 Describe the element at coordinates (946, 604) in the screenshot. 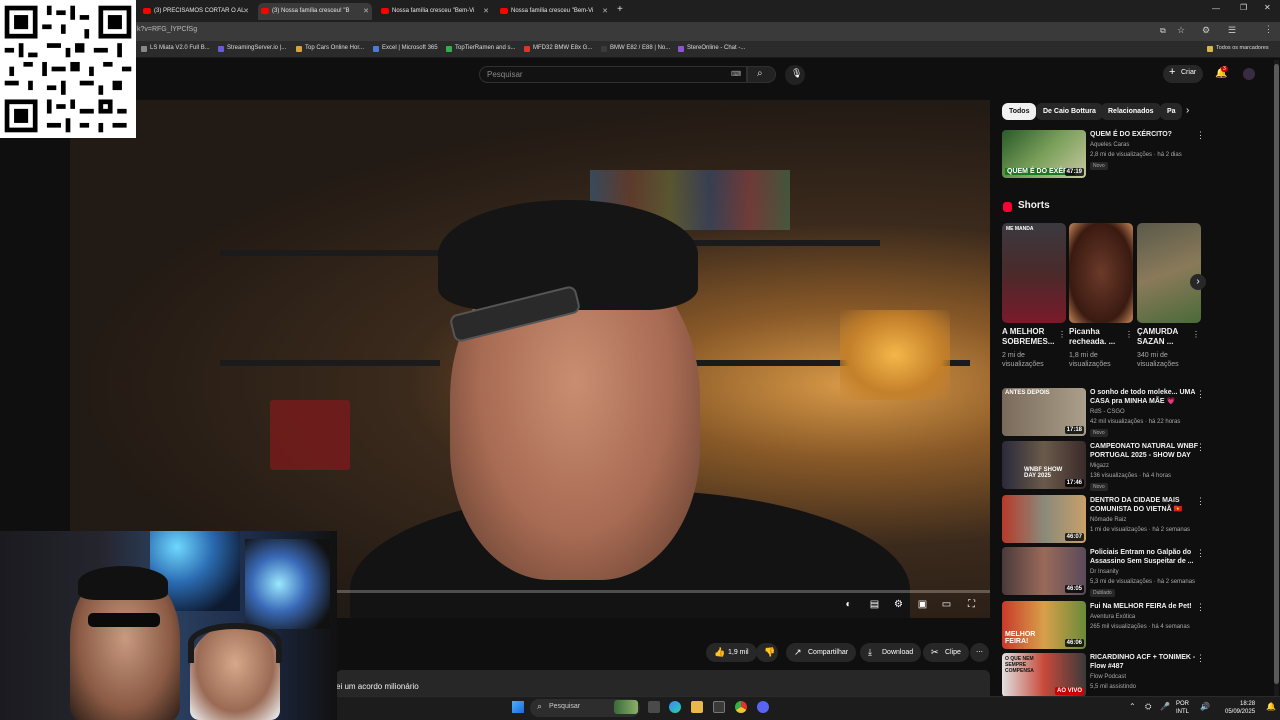

I see `theater-mode-icon: ▭` at that location.